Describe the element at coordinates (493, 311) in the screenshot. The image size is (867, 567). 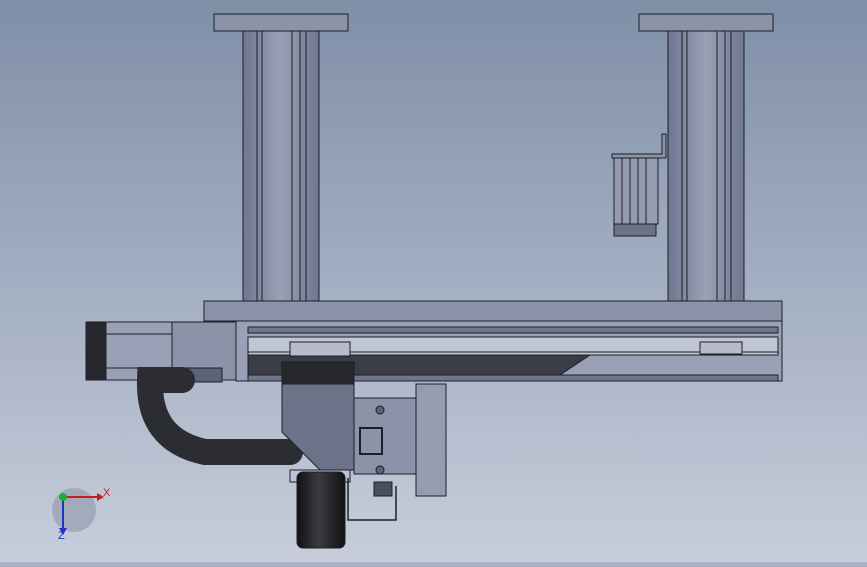
I see `base-plate` at that location.